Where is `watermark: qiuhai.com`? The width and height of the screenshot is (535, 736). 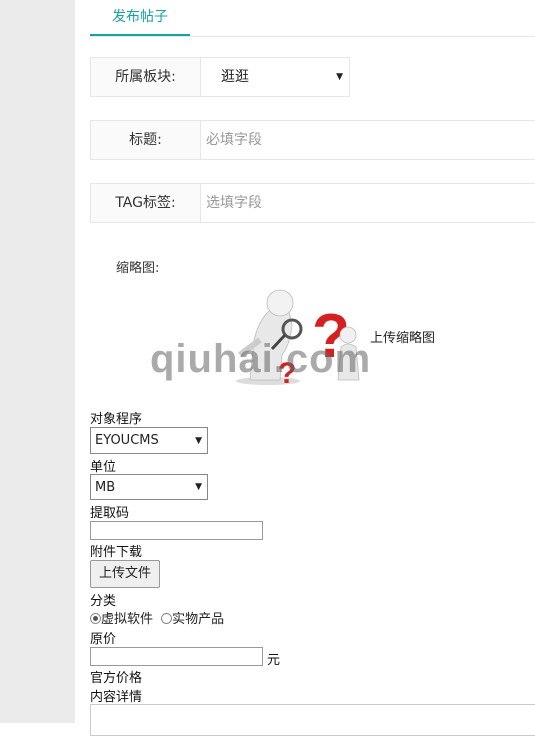
watermark: qiuhai.com is located at coordinates (261, 359).